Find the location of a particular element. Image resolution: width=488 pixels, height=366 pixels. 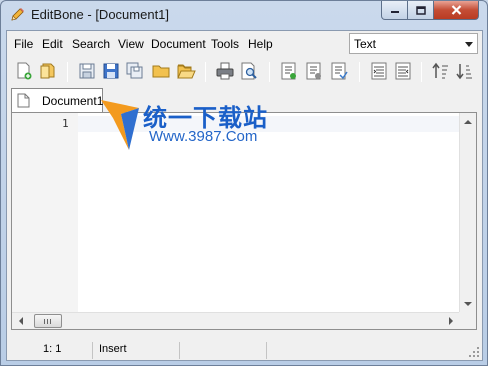

horizontal-scrollbar is located at coordinates (236, 320).